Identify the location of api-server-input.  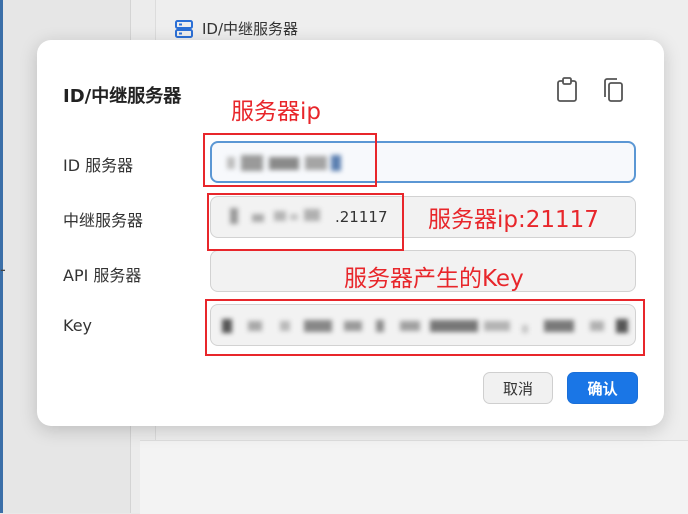
(423, 271).